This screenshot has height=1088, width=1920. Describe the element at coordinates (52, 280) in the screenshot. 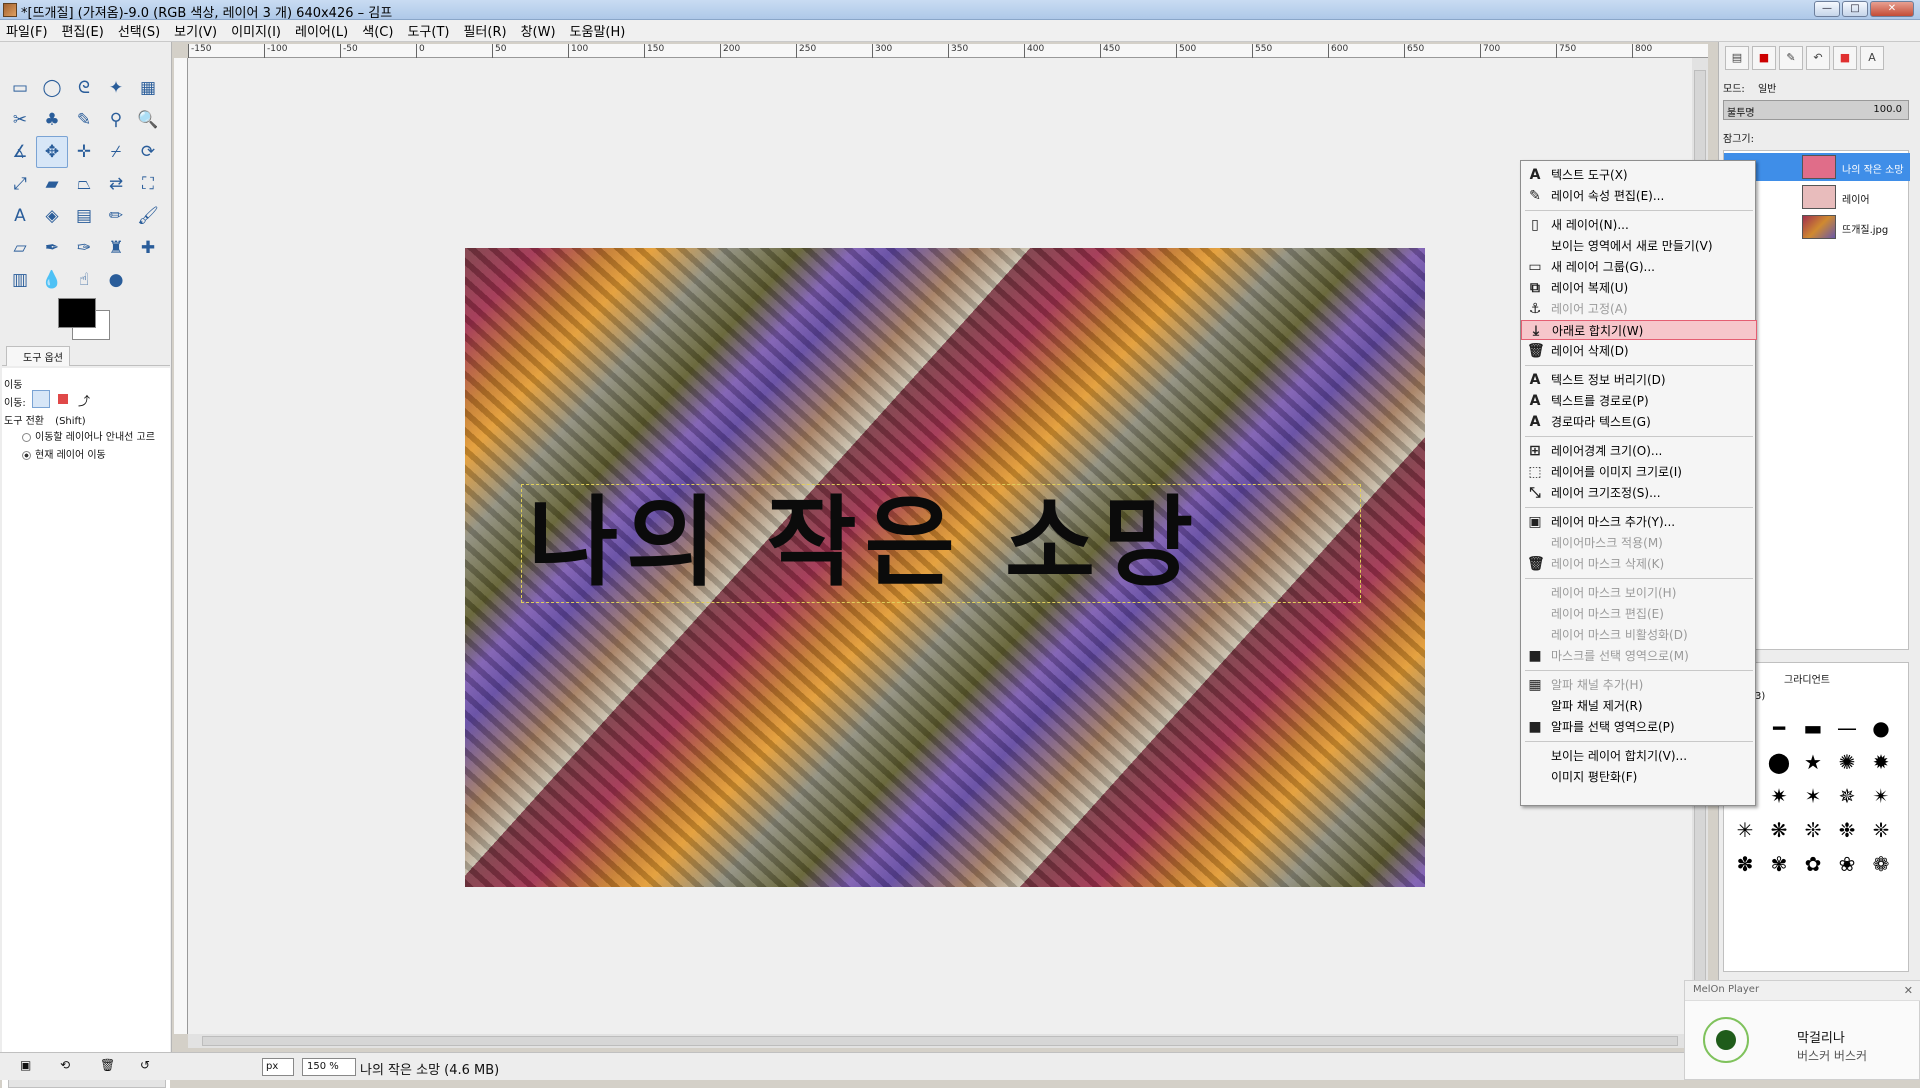

I see `blur-icon: 💧` at that location.